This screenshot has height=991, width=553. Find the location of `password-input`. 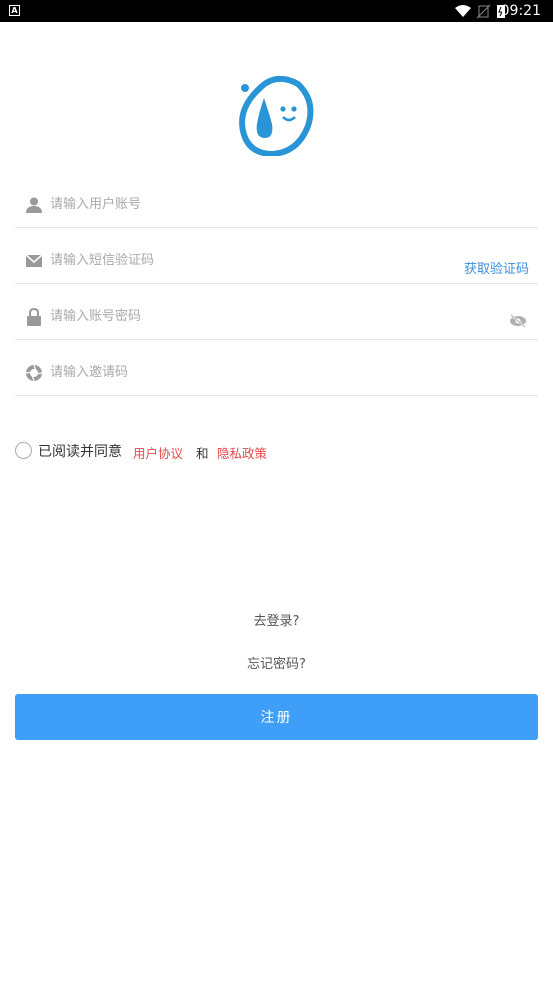

password-input is located at coordinates (250, 317).